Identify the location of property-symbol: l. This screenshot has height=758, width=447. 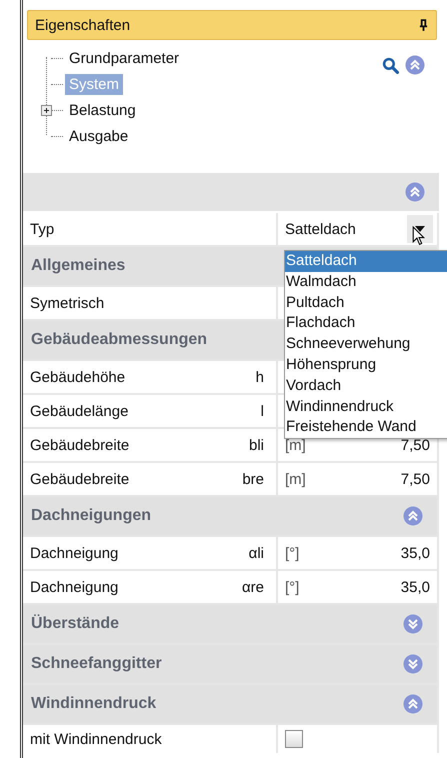
(262, 411).